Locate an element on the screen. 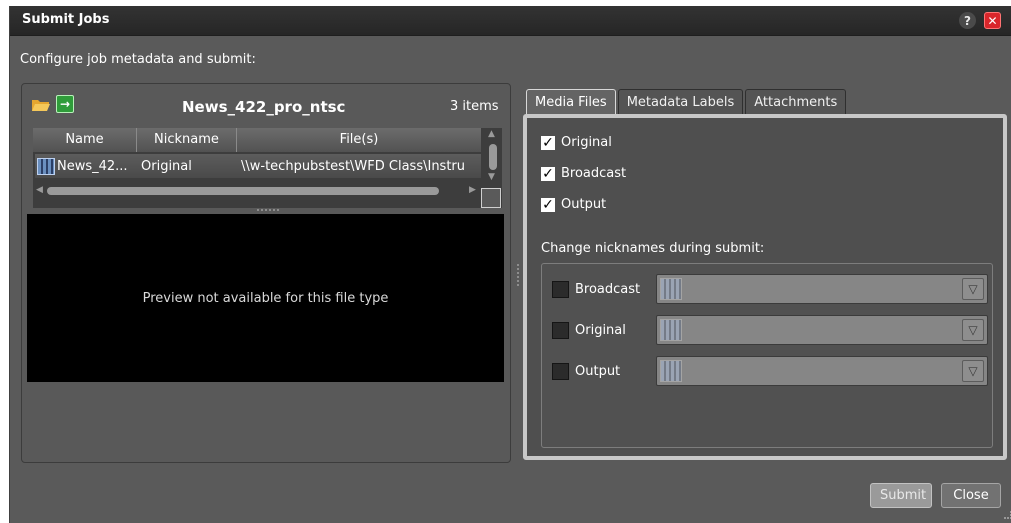 The image size is (1011, 523). scroll-left-icon: ◀ is located at coordinates (39, 190).